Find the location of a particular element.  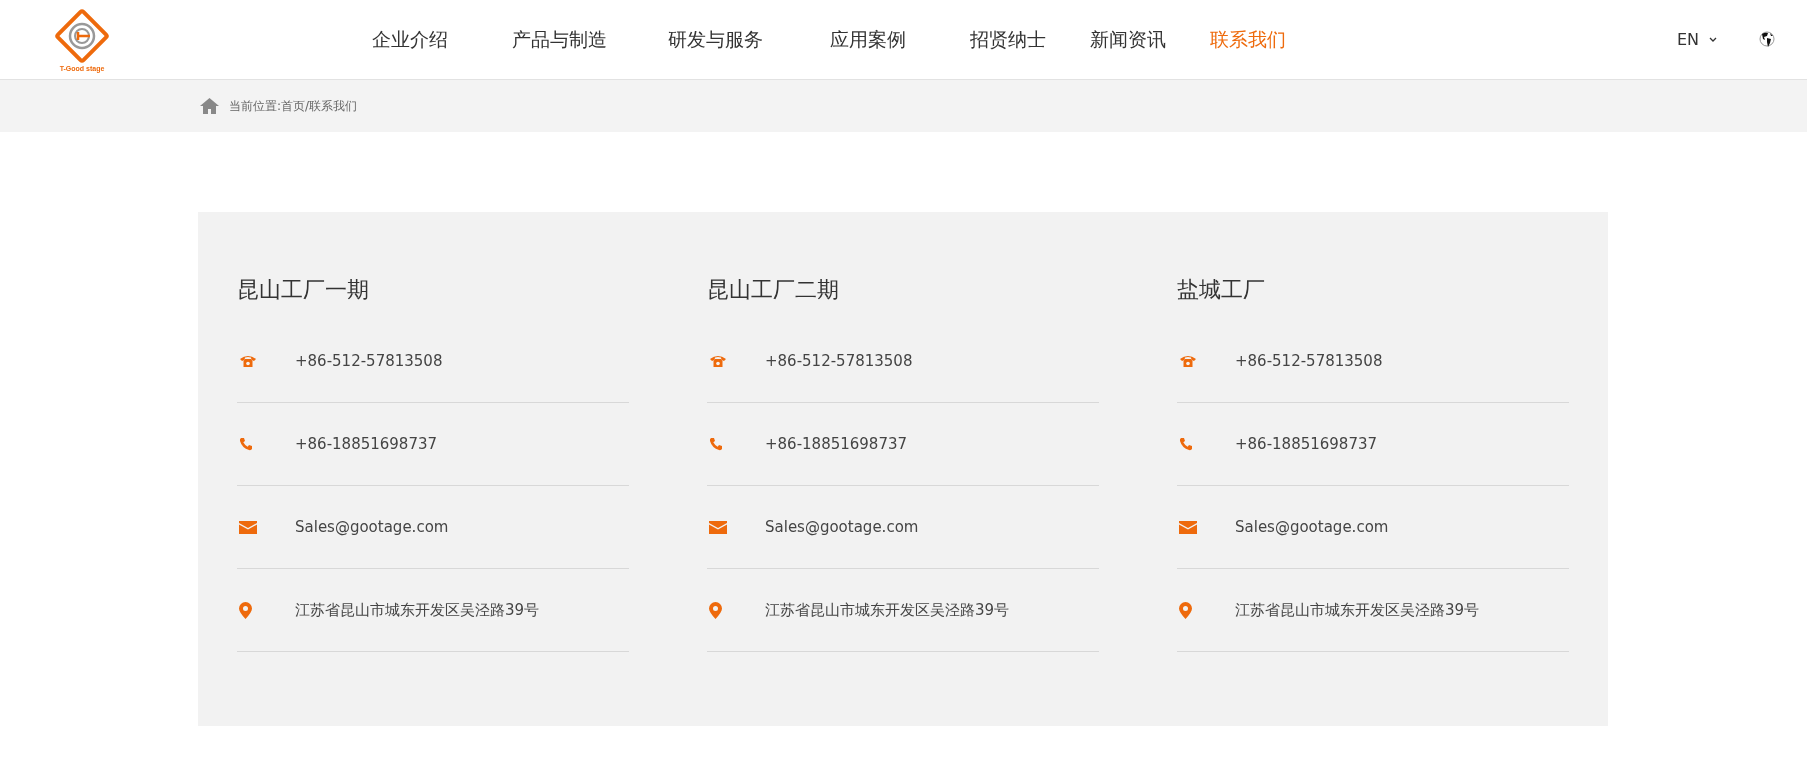

globe-icon is located at coordinates (1767, 39).